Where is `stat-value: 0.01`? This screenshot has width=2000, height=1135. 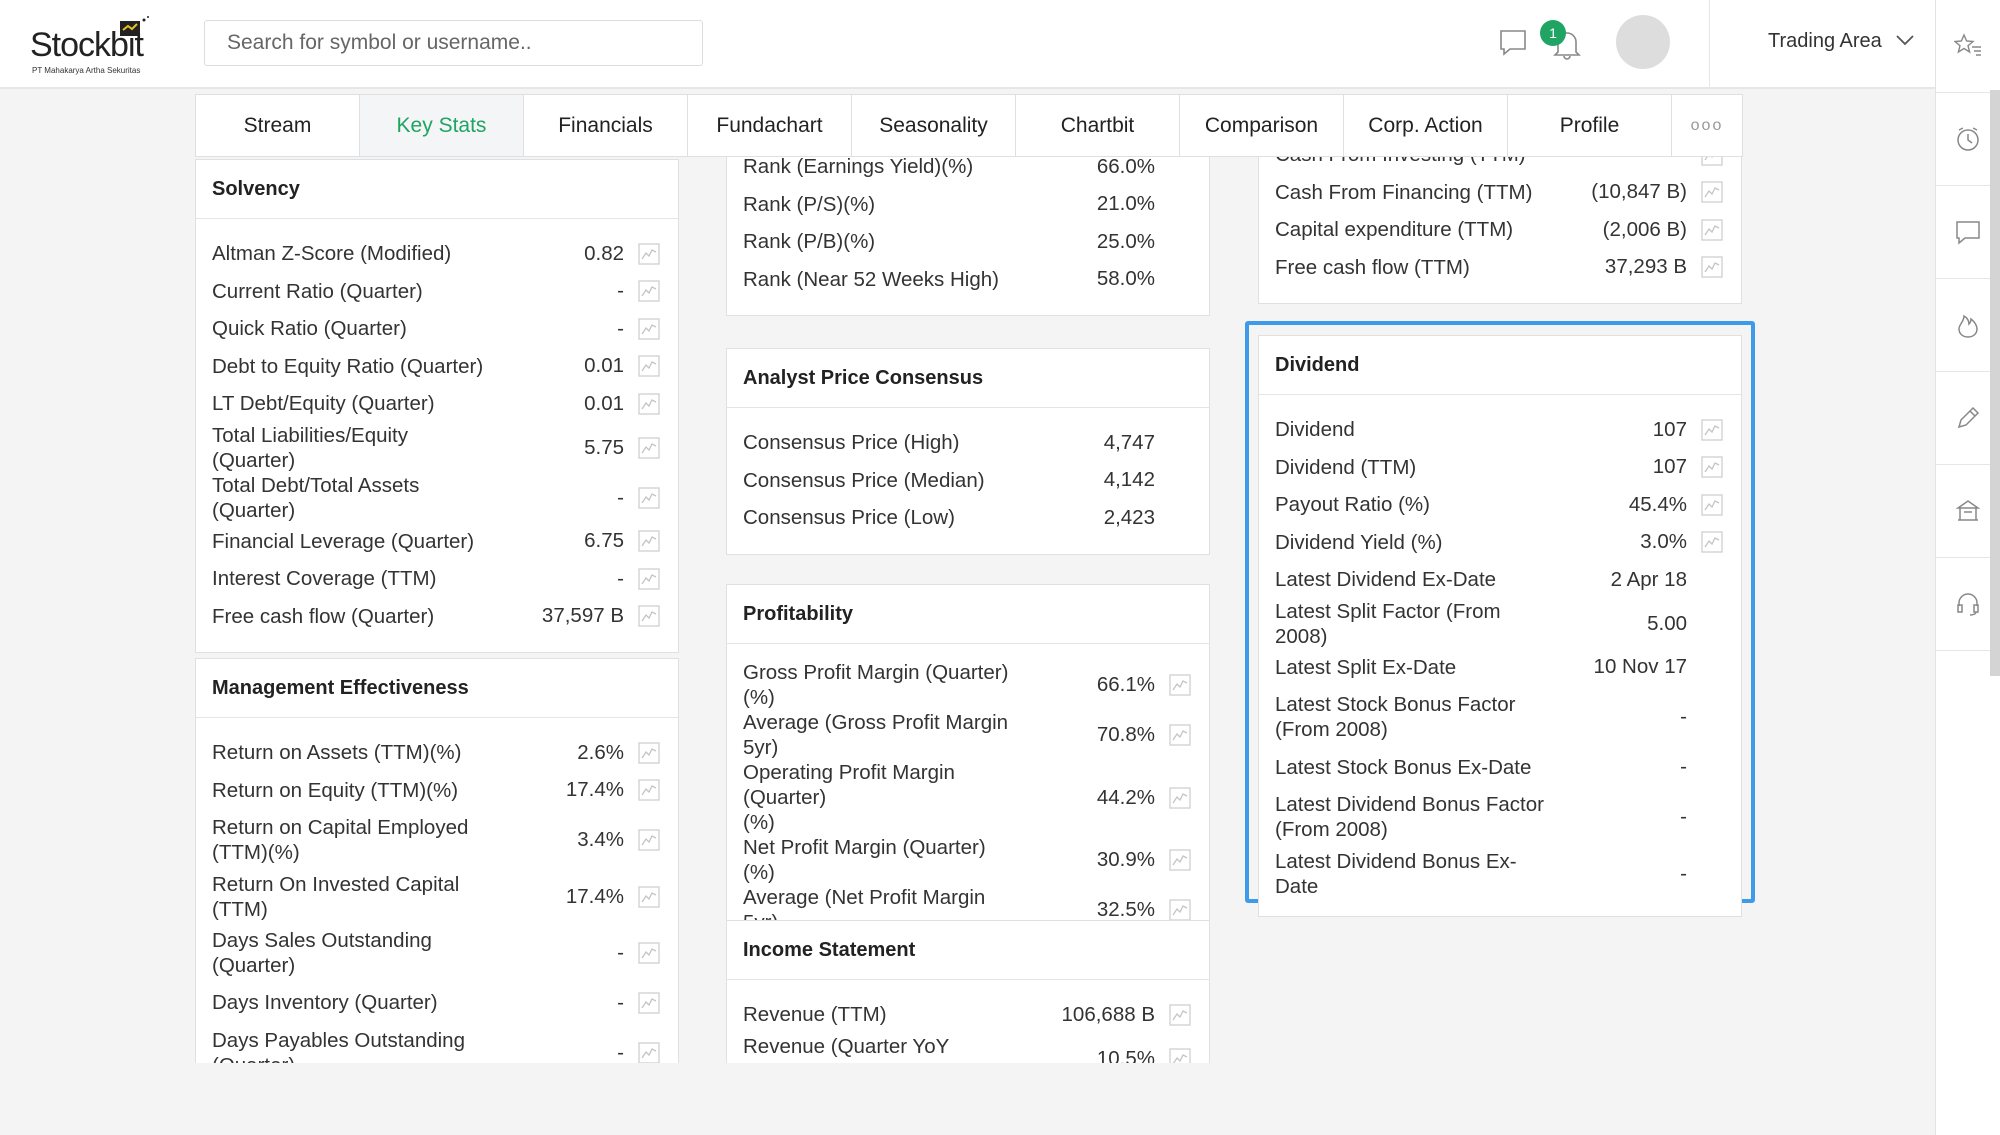
stat-value: 0.01 is located at coordinates (604, 366).